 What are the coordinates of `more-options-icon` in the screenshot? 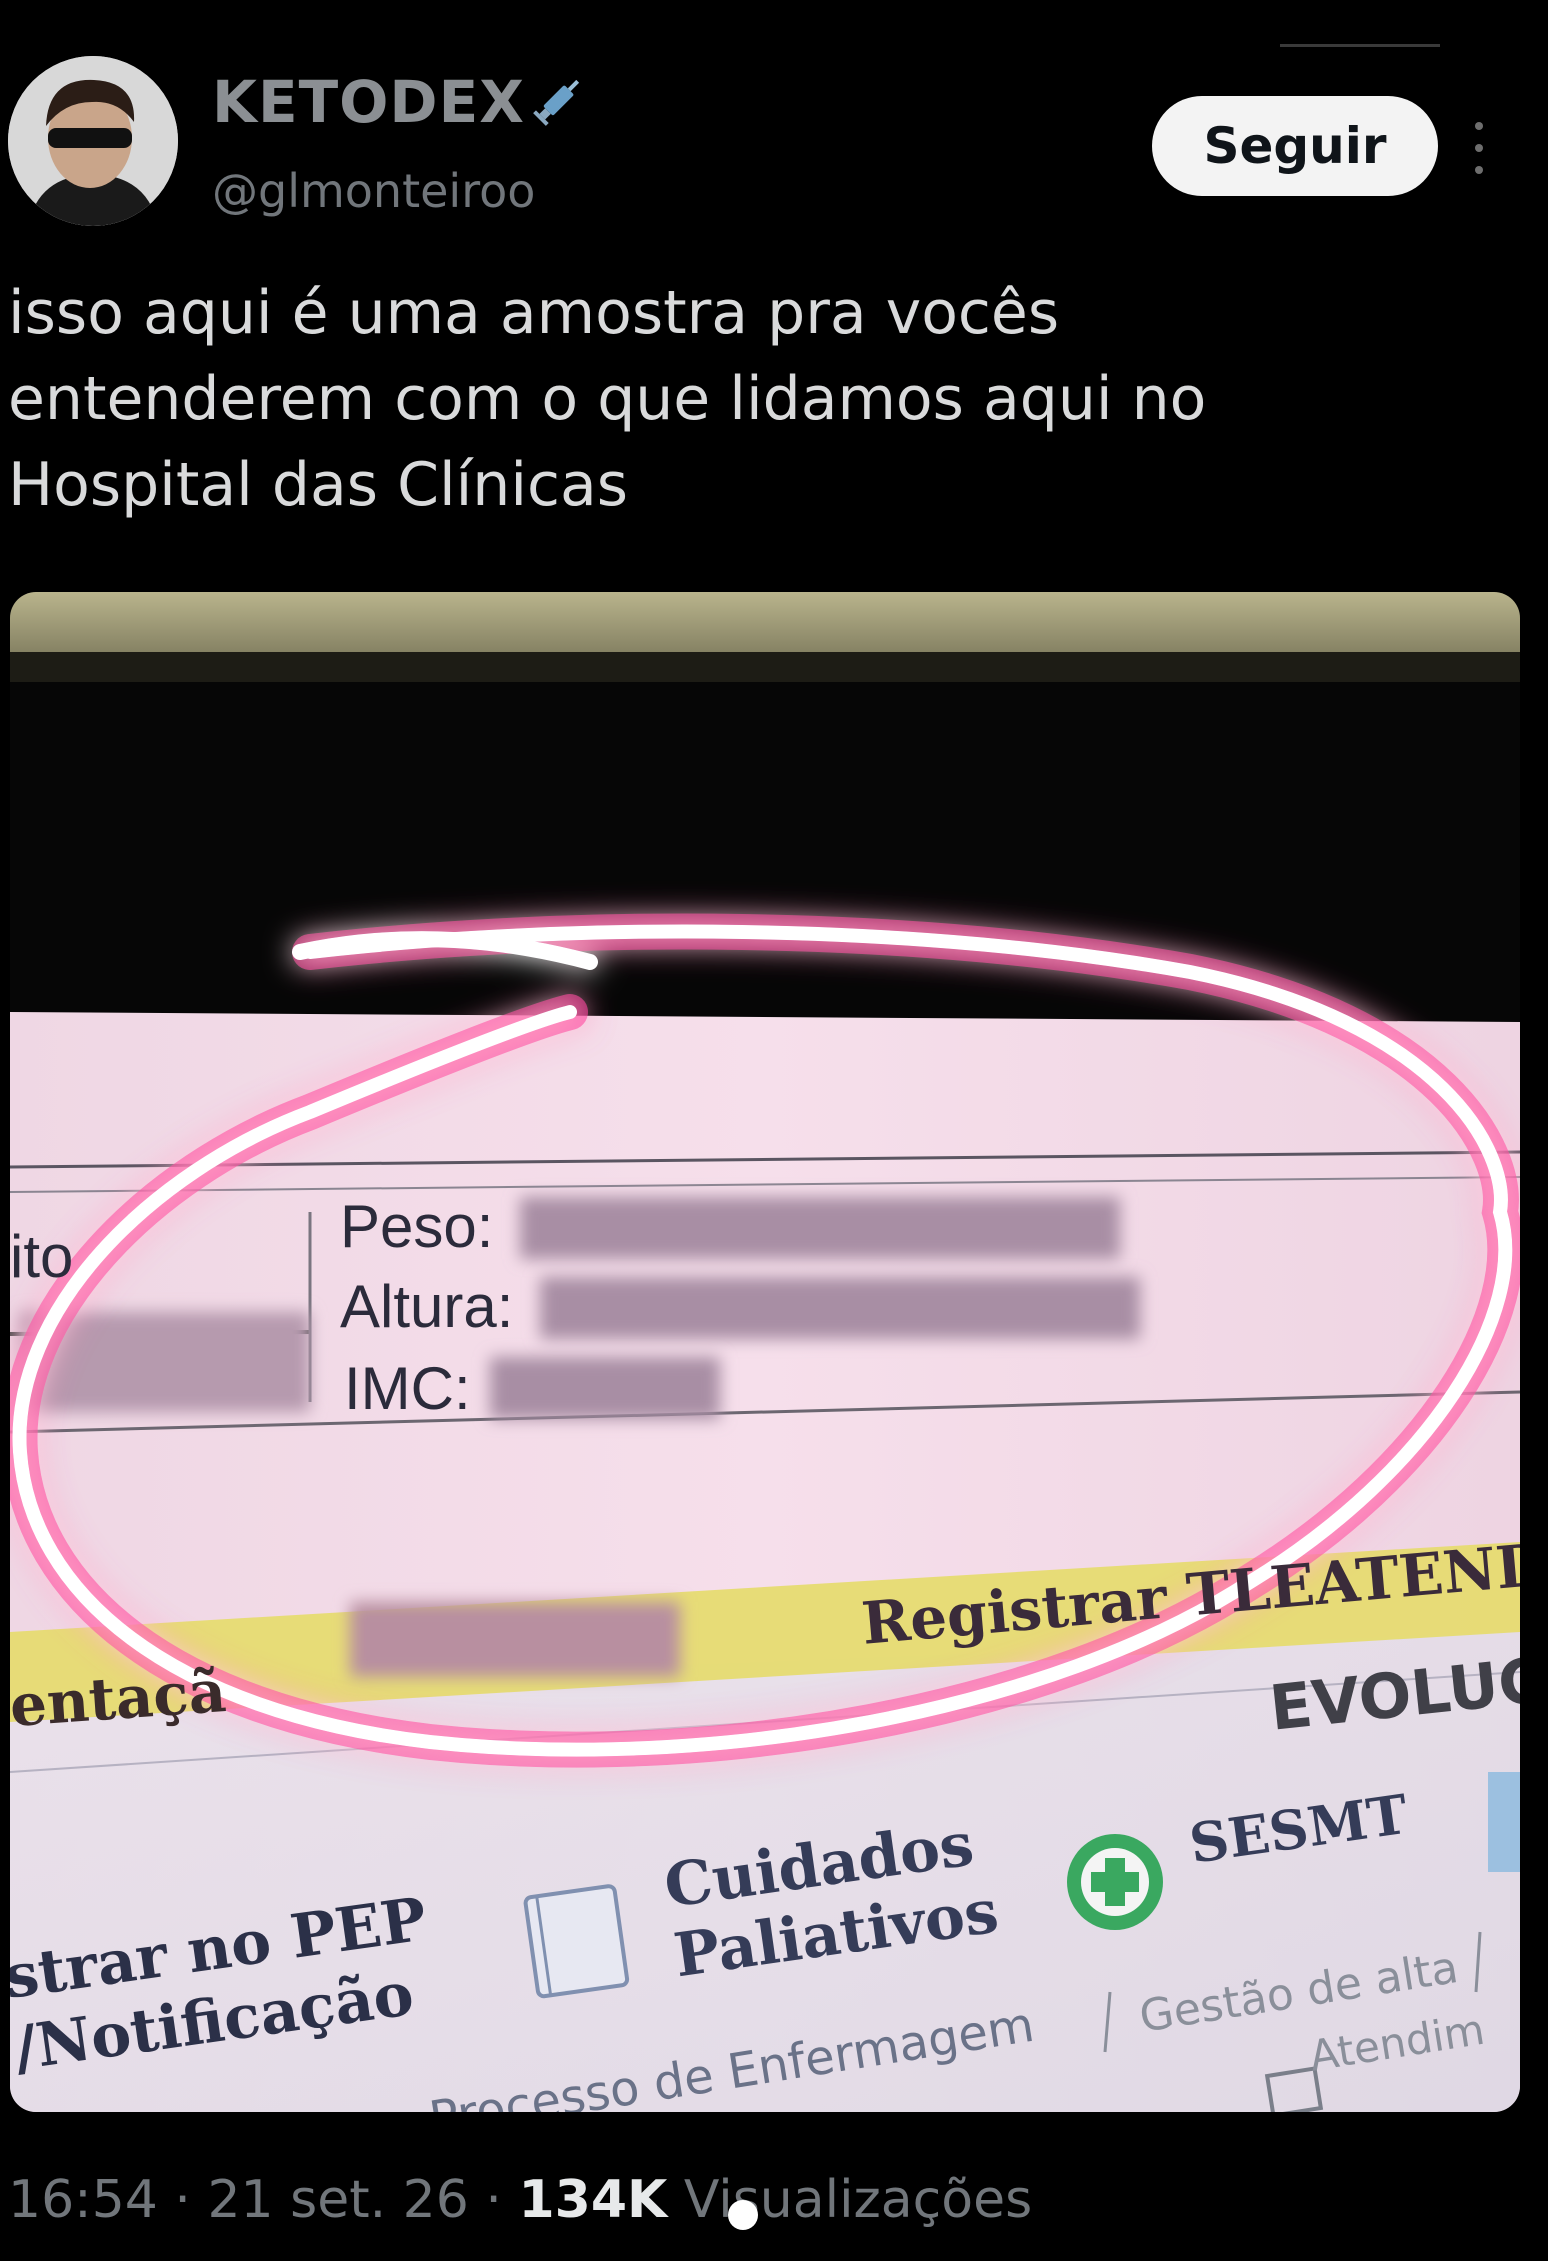 It's located at (1479, 152).